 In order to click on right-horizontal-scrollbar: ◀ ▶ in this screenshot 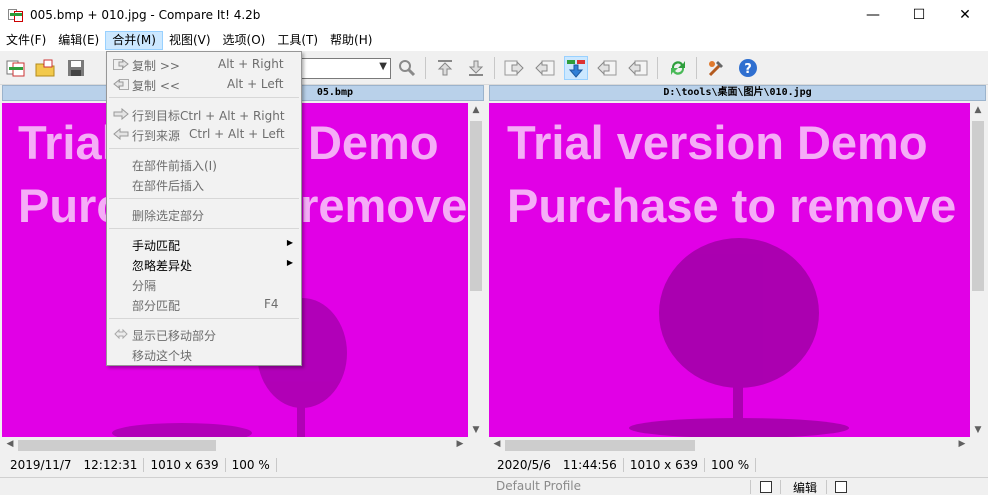, I will do `click(729, 445)`.